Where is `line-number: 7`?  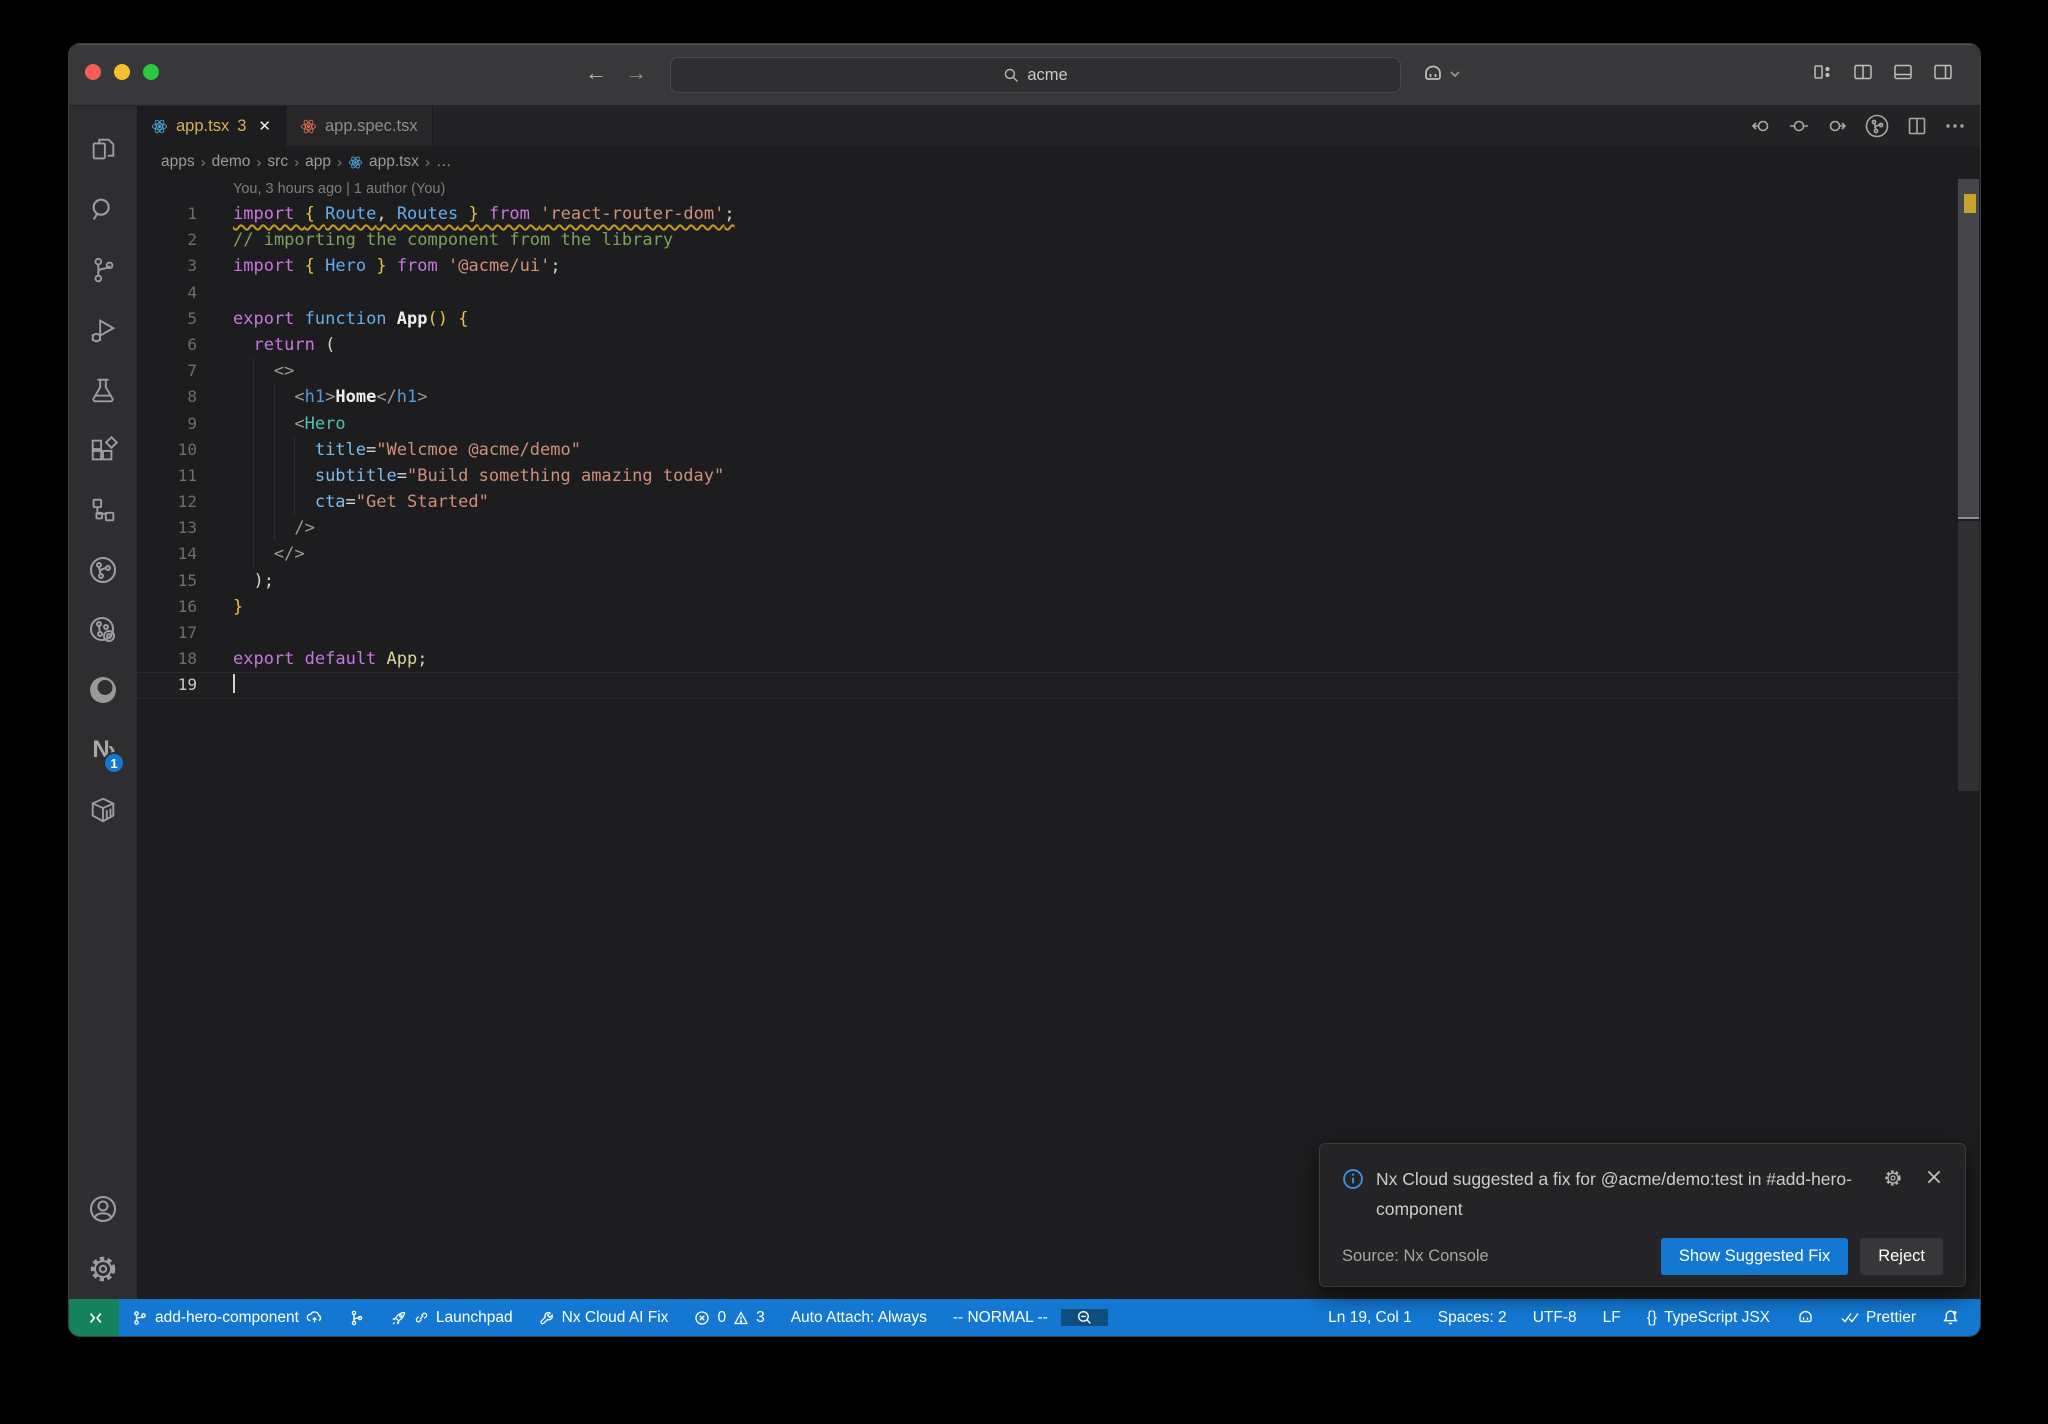 line-number: 7 is located at coordinates (192, 371).